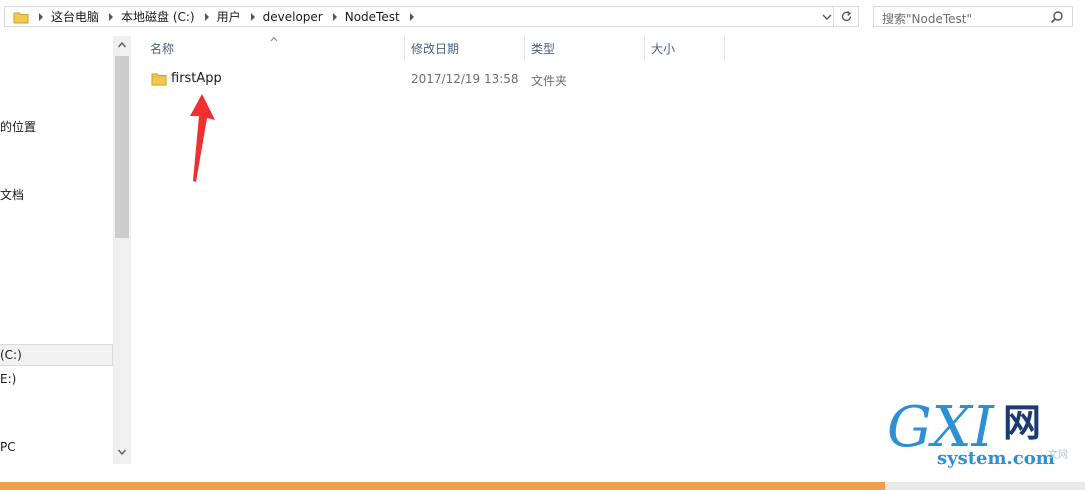  What do you see at coordinates (372, 17) in the screenshot?
I see `breadcrumb-nodetest: NodeTest` at bounding box center [372, 17].